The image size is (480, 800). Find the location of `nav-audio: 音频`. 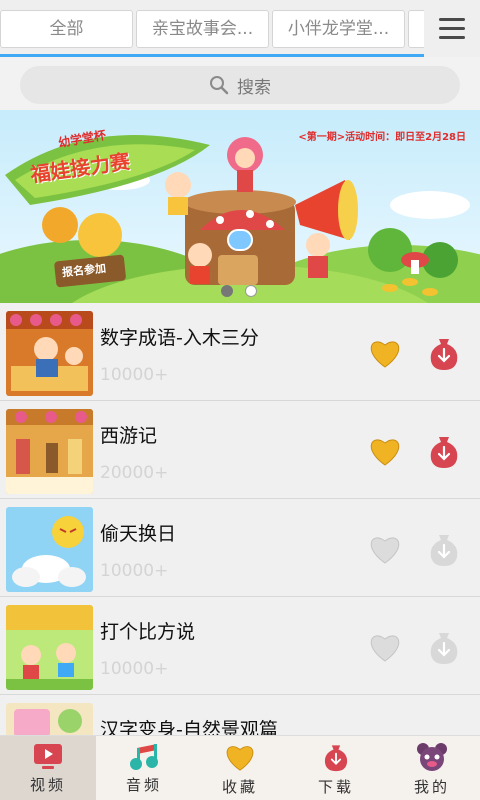

nav-audio: 音频 is located at coordinates (144, 768).